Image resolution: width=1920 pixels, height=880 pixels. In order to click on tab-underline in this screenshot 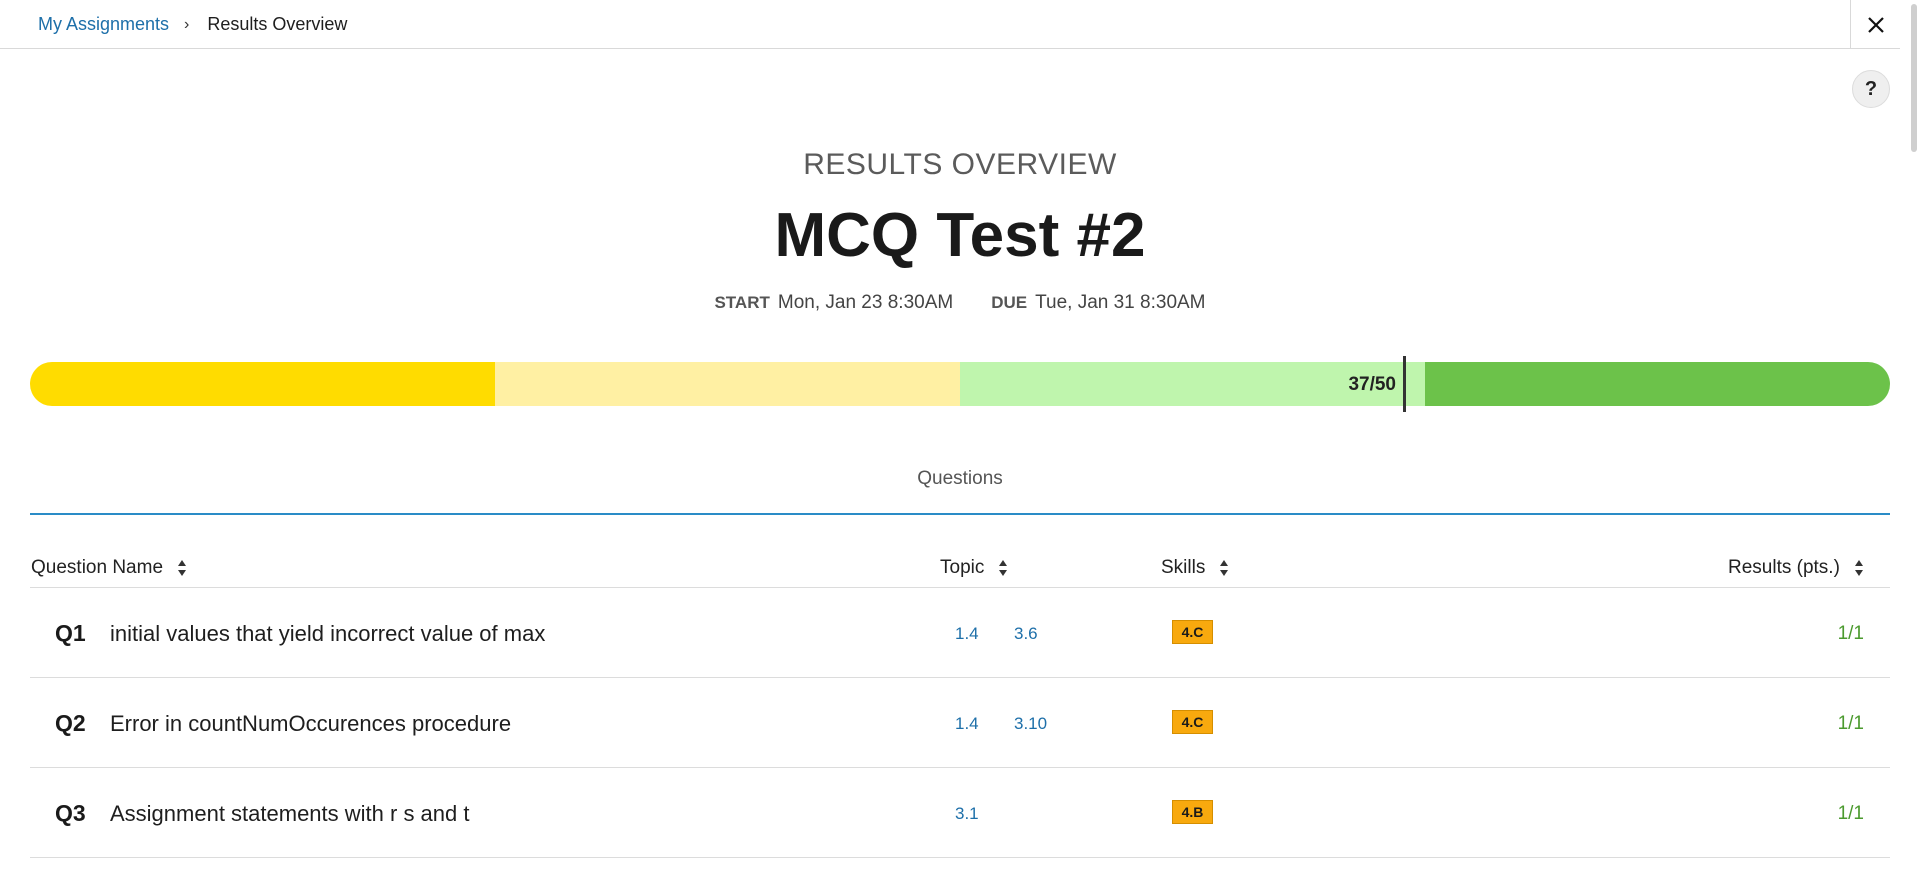, I will do `click(960, 514)`.